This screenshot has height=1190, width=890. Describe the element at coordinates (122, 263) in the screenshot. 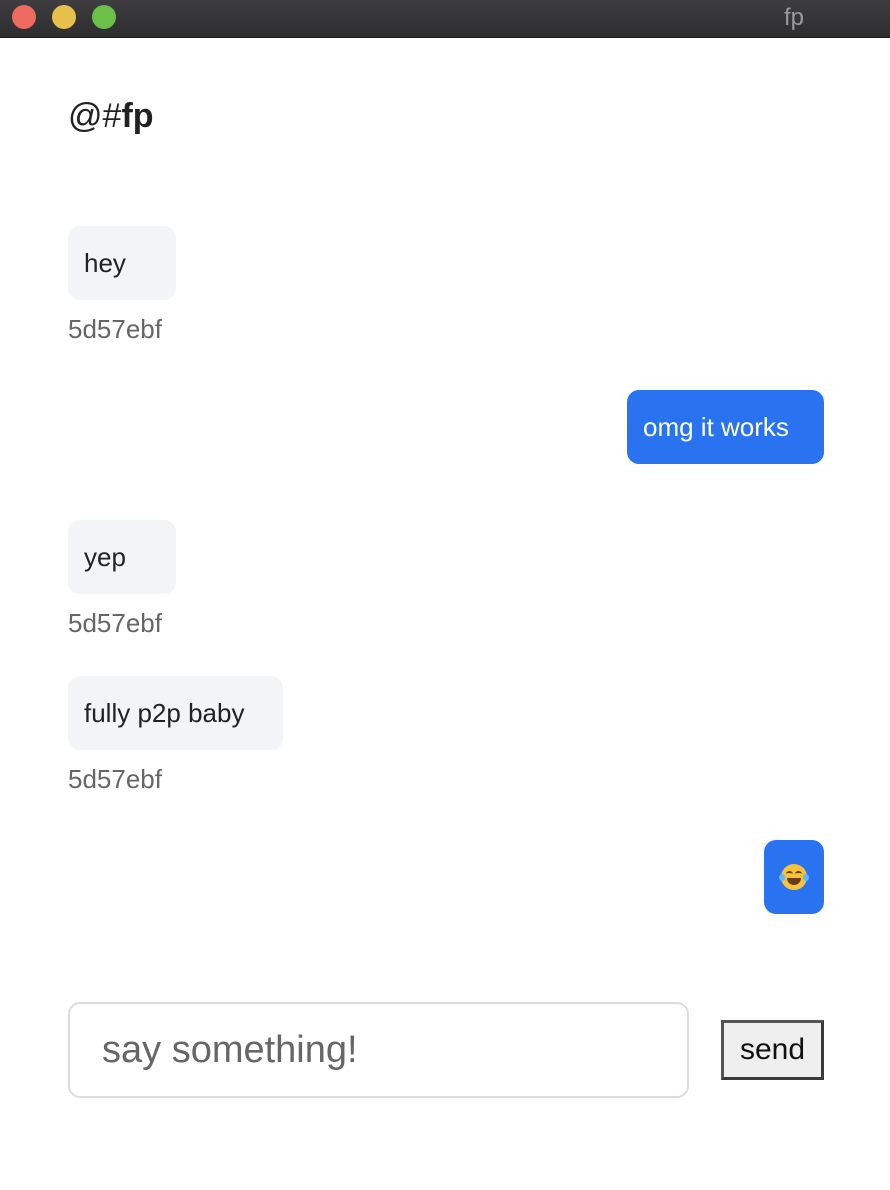

I see `message-bubble-incoming: hey` at that location.